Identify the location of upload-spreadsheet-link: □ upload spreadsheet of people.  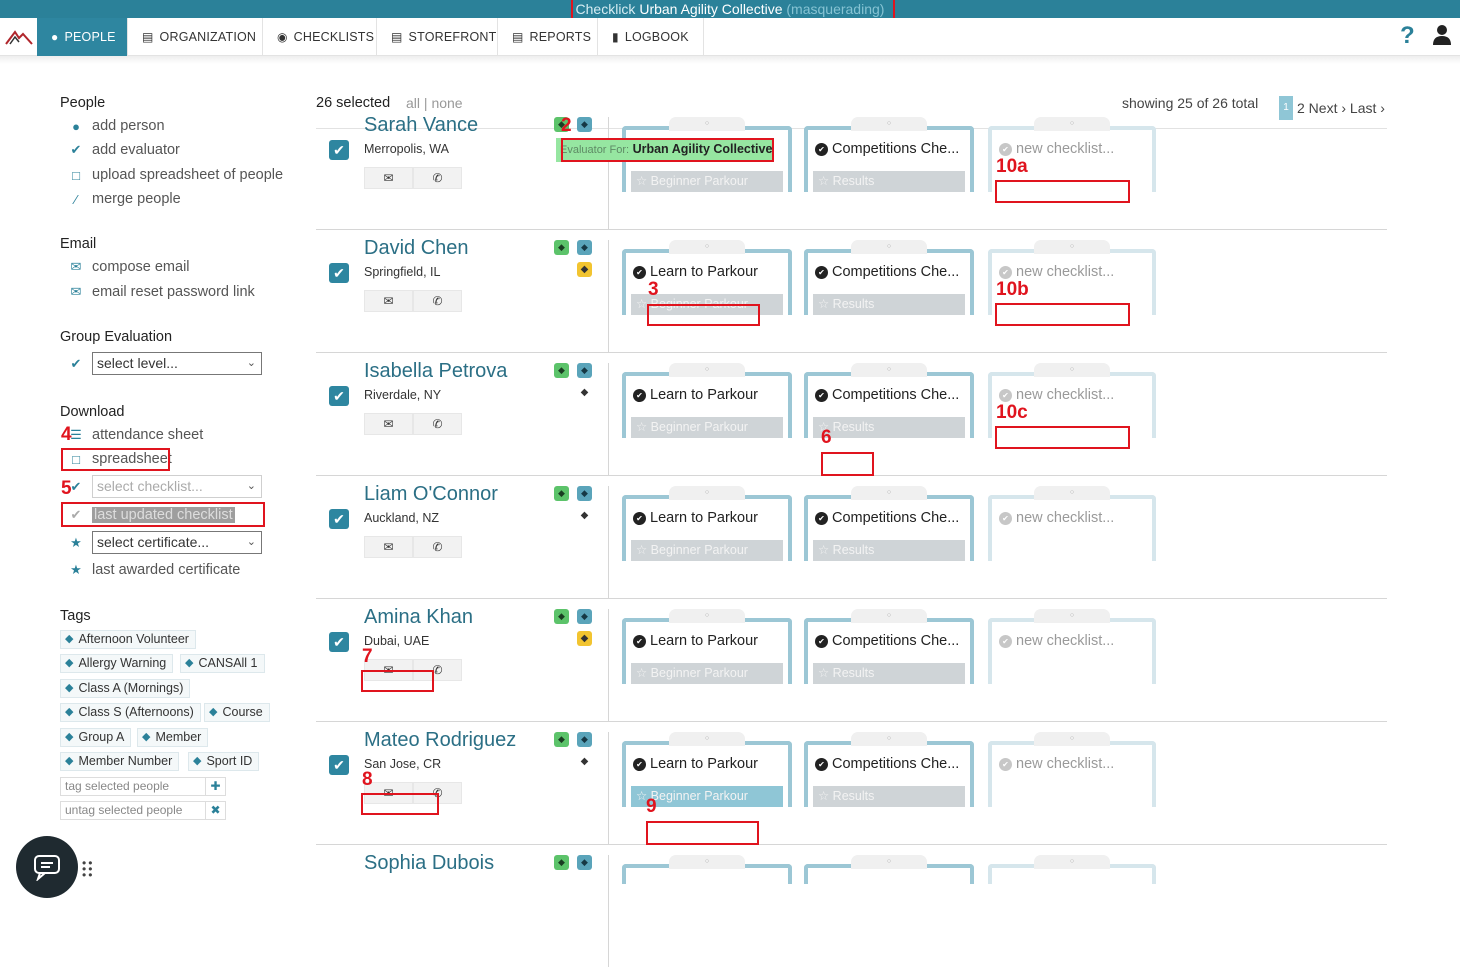
(175, 175).